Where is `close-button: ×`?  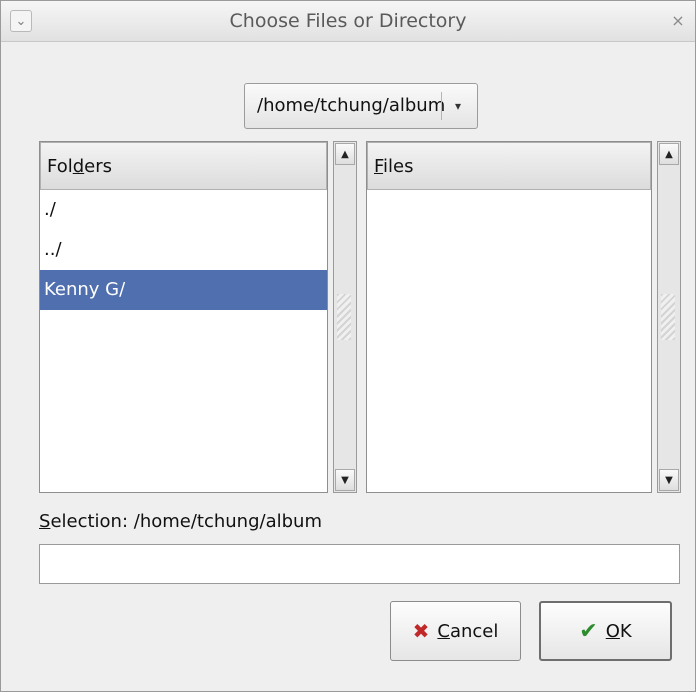
close-button: × is located at coordinates (678, 20).